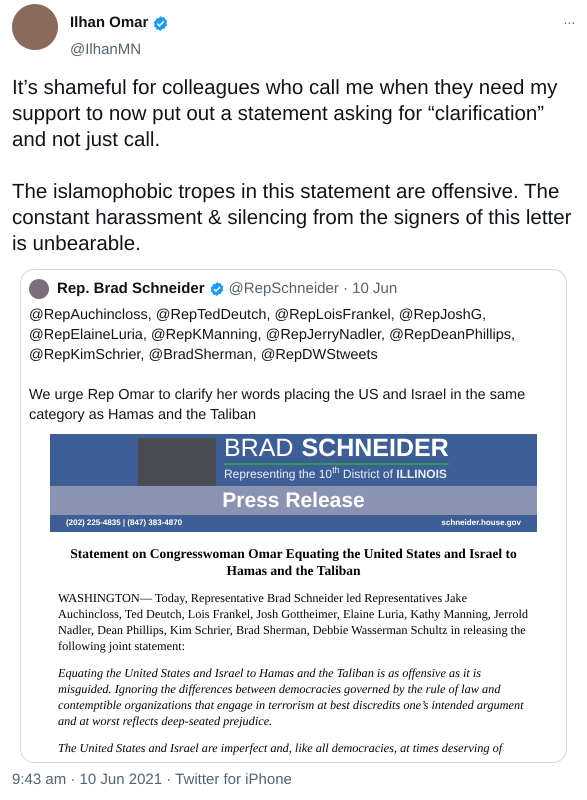  I want to click on tweet-text: It’s shameful for colleagues who call me when they need my support to now put out a statement asking for “clarification” and not just call., so click(285, 114).